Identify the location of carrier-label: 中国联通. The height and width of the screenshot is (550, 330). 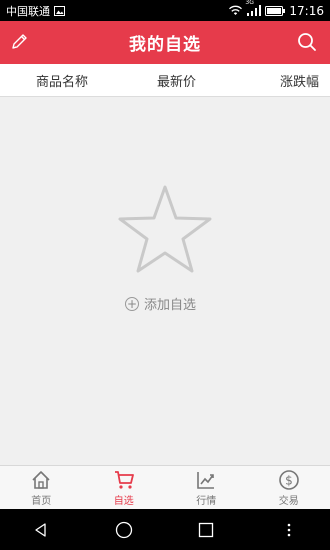
(28, 11).